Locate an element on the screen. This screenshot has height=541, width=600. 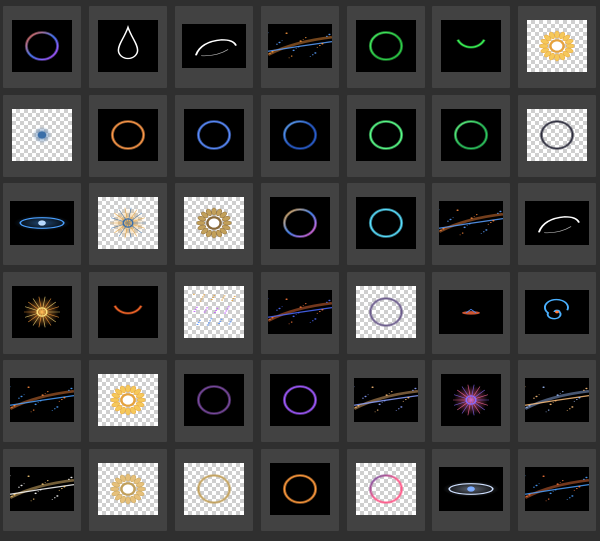
swoosh-effect-icon is located at coordinates (559, 225).